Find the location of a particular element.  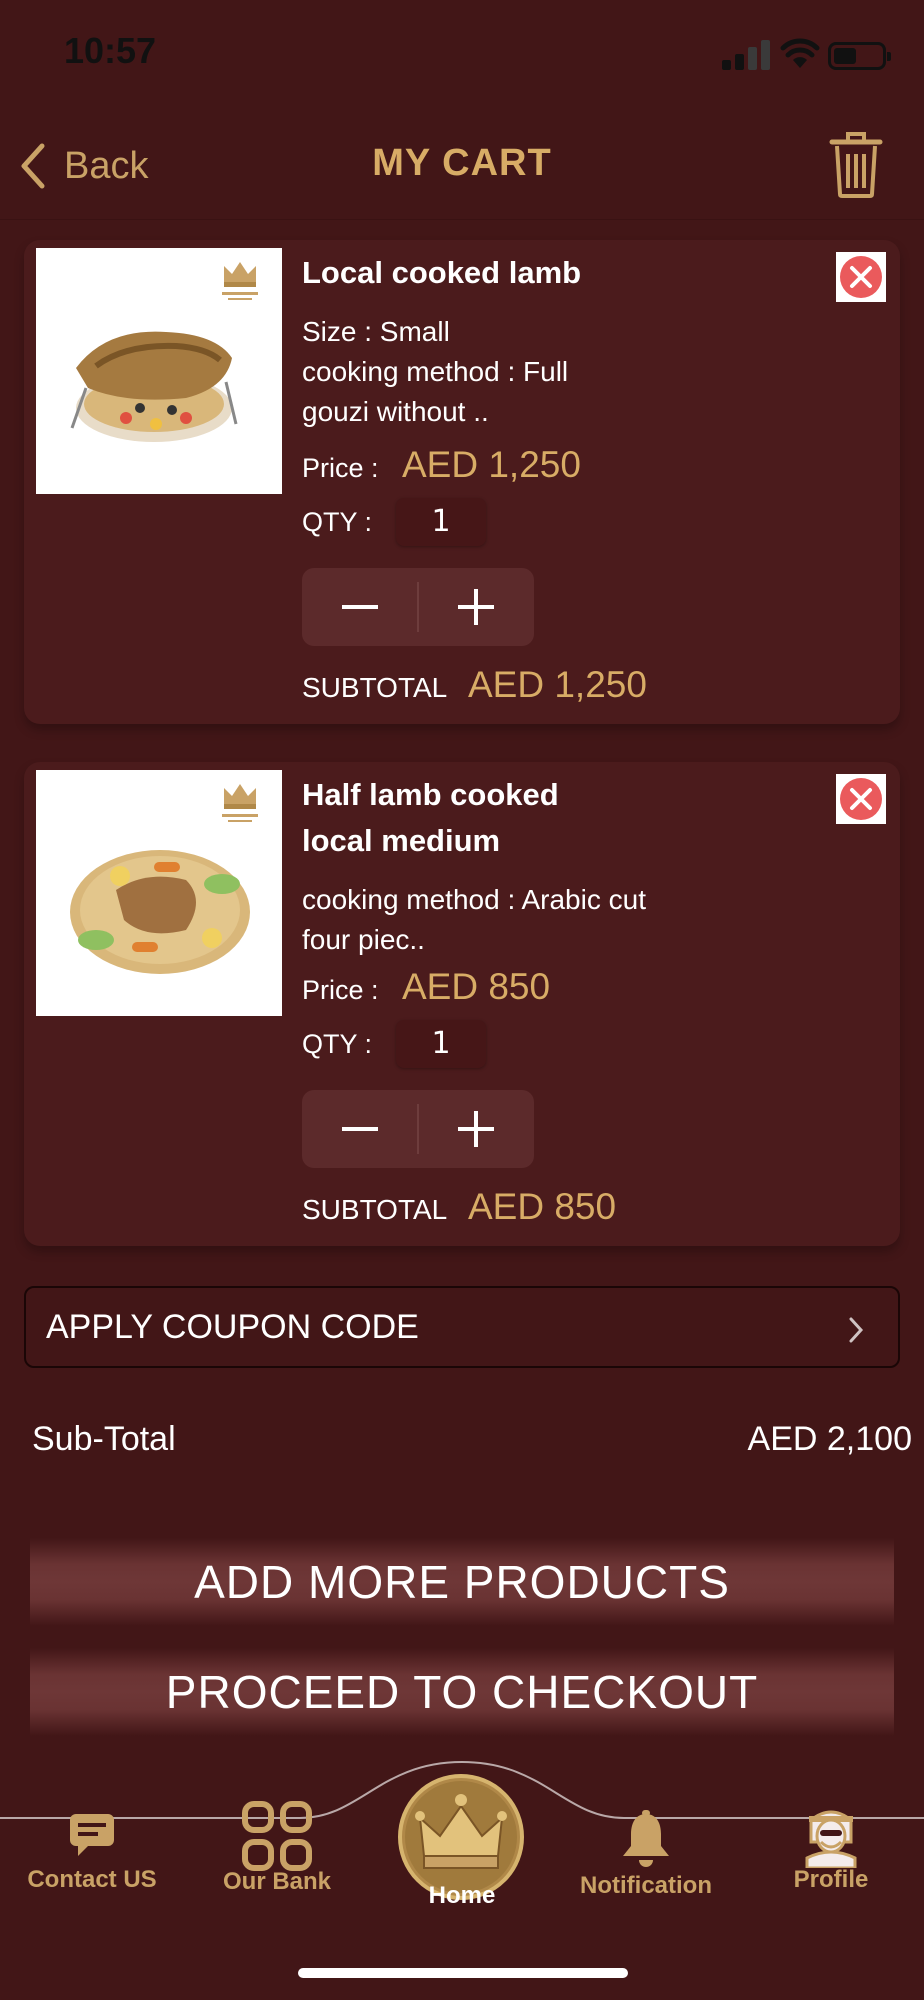

product-name: Half lamb cooked local medium is located at coordinates (467, 818).